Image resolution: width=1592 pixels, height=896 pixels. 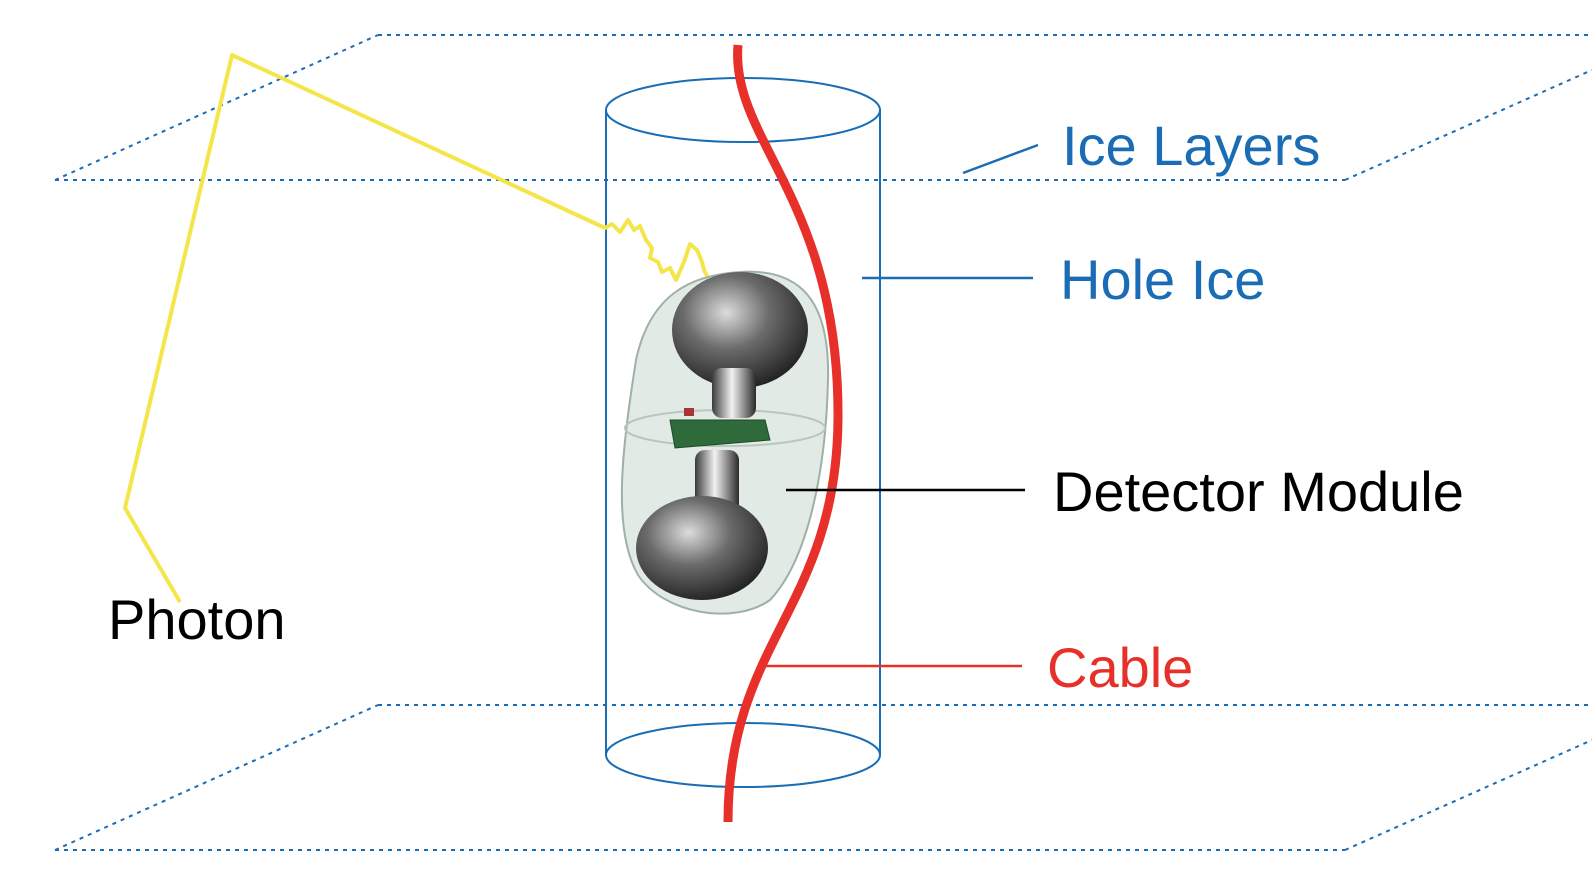 I want to click on ice-layers-leader, so click(x=1000, y=159).